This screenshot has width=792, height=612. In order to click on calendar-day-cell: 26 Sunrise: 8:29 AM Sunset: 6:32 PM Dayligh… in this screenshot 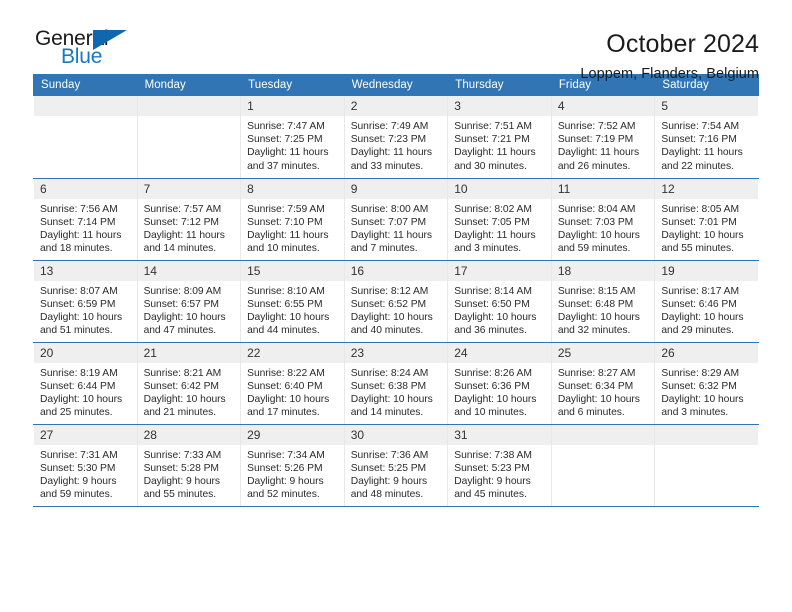, I will do `click(706, 383)`.